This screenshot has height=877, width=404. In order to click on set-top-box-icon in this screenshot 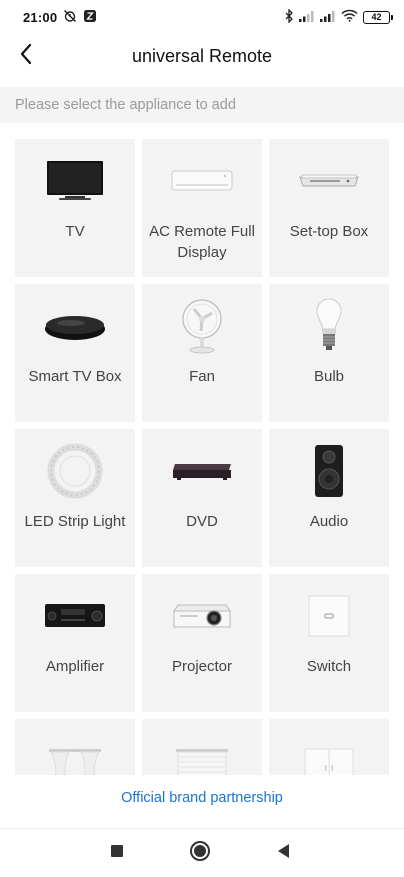, I will do `click(329, 176)`.